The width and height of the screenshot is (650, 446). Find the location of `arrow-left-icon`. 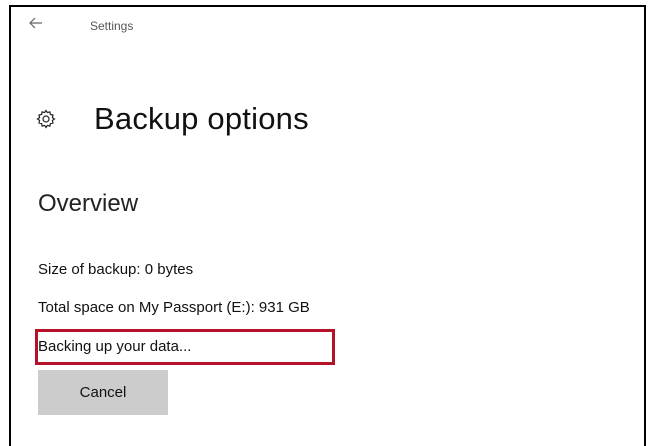

arrow-left-icon is located at coordinates (36, 25).